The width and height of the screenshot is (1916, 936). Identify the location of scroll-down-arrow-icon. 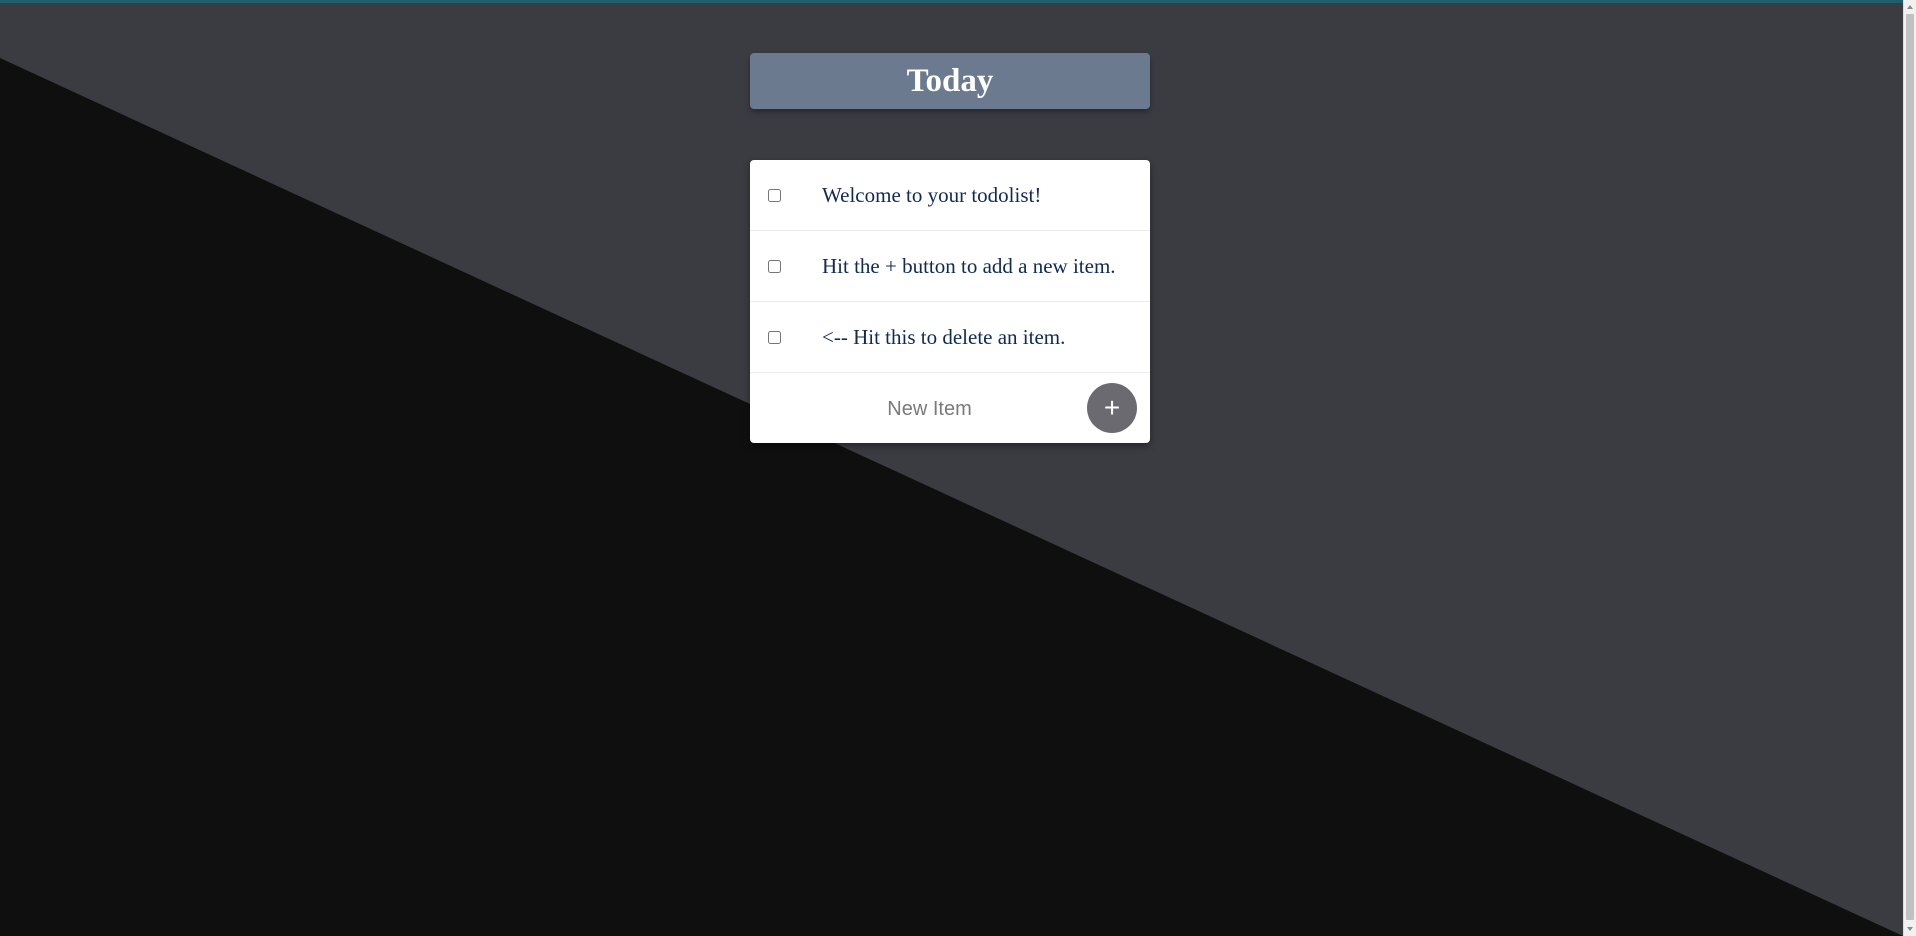
(1910, 929).